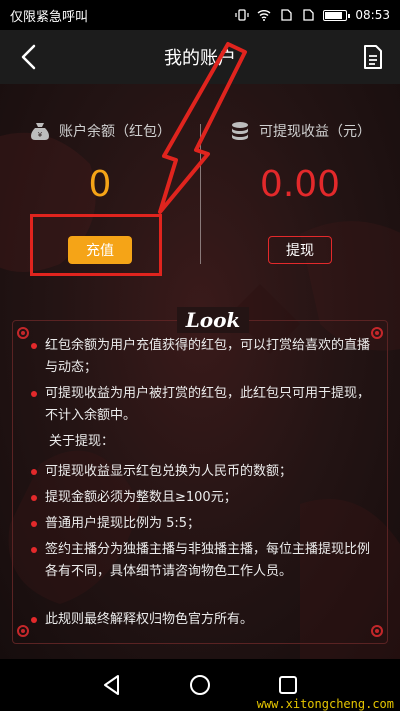 This screenshot has width=400, height=711. Describe the element at coordinates (96, 245) in the screenshot. I see `annotation-highlight-box` at that location.